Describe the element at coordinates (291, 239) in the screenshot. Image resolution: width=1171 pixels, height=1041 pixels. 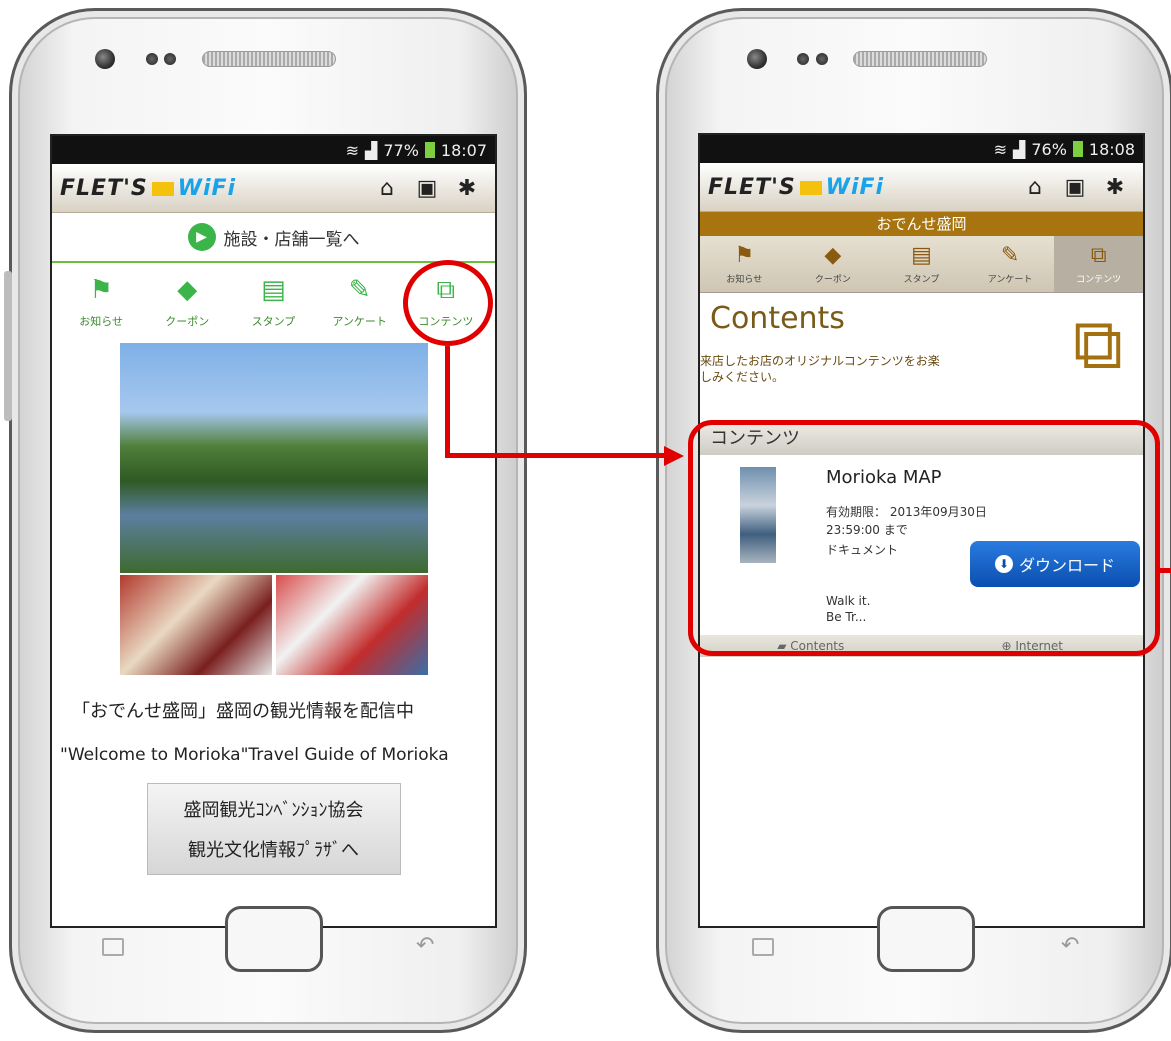
I see `facility-list-label: 施設・店舗一覧へ` at that location.